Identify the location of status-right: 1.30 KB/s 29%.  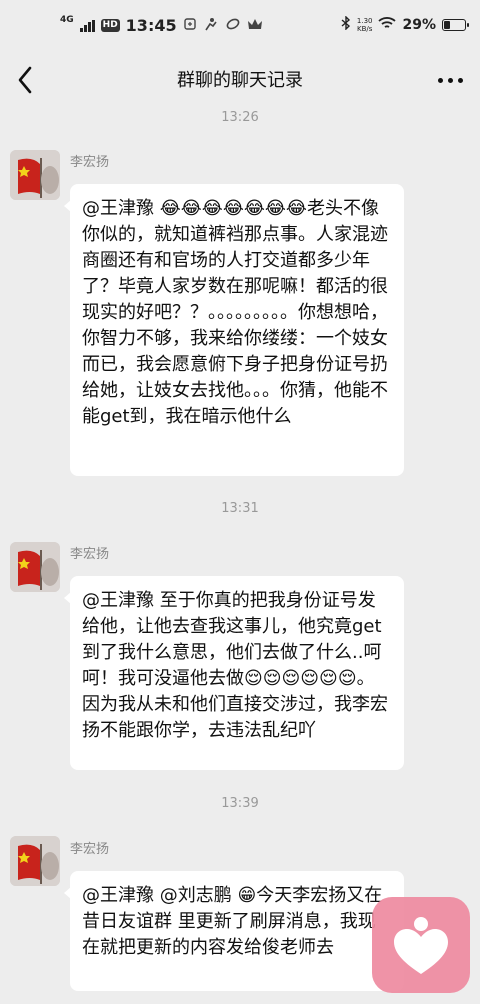
(405, 24).